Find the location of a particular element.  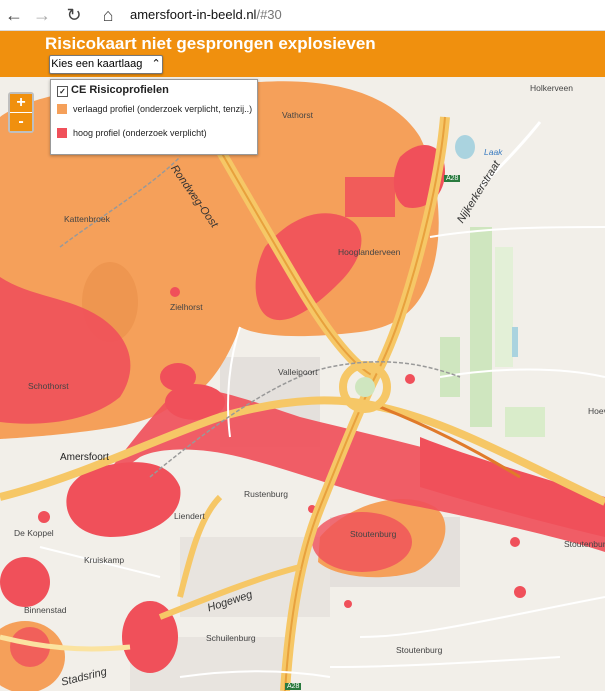

label-holkerveen: Holkerveen is located at coordinates (551, 88).